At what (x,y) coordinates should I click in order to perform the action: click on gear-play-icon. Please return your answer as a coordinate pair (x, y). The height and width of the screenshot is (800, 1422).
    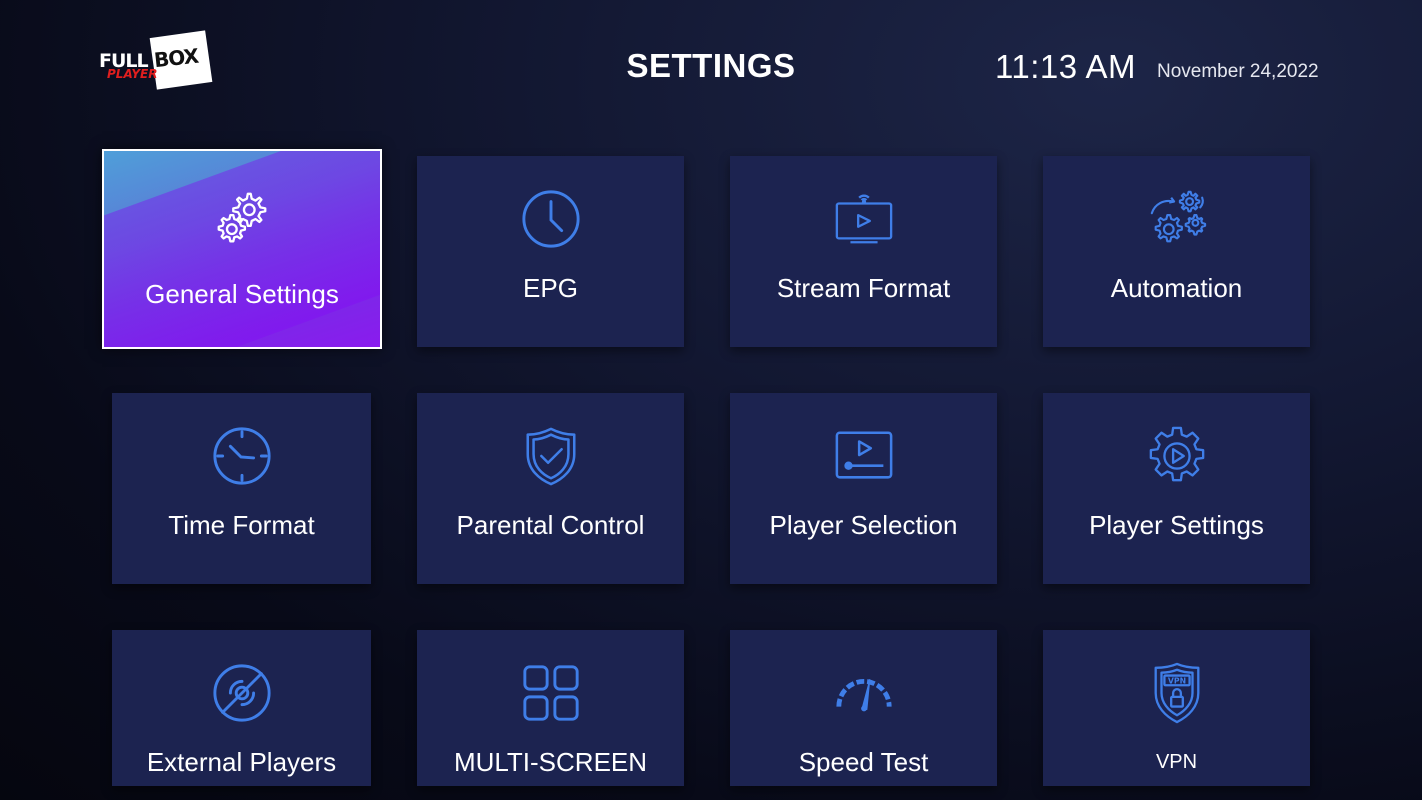
    Looking at the image, I should click on (1177, 456).